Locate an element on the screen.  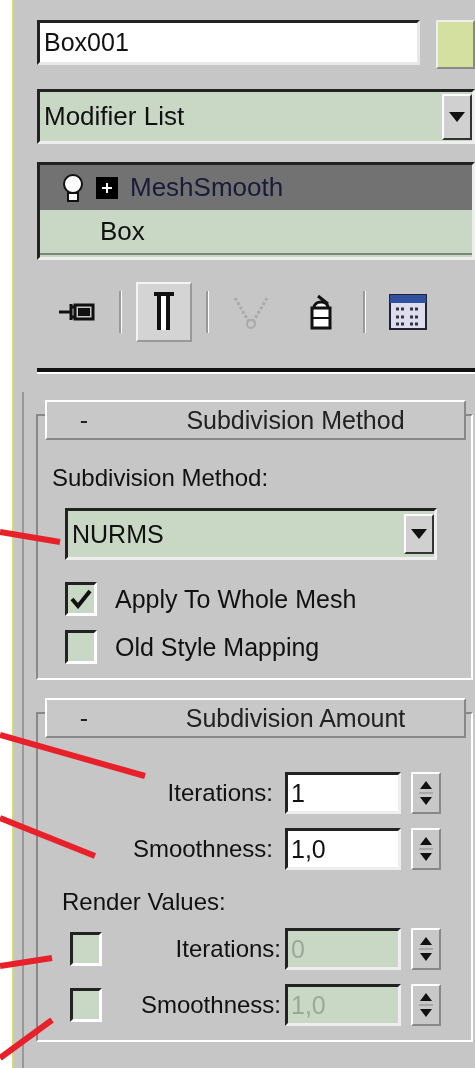
method-dropdown: NURMS is located at coordinates (251, 534).